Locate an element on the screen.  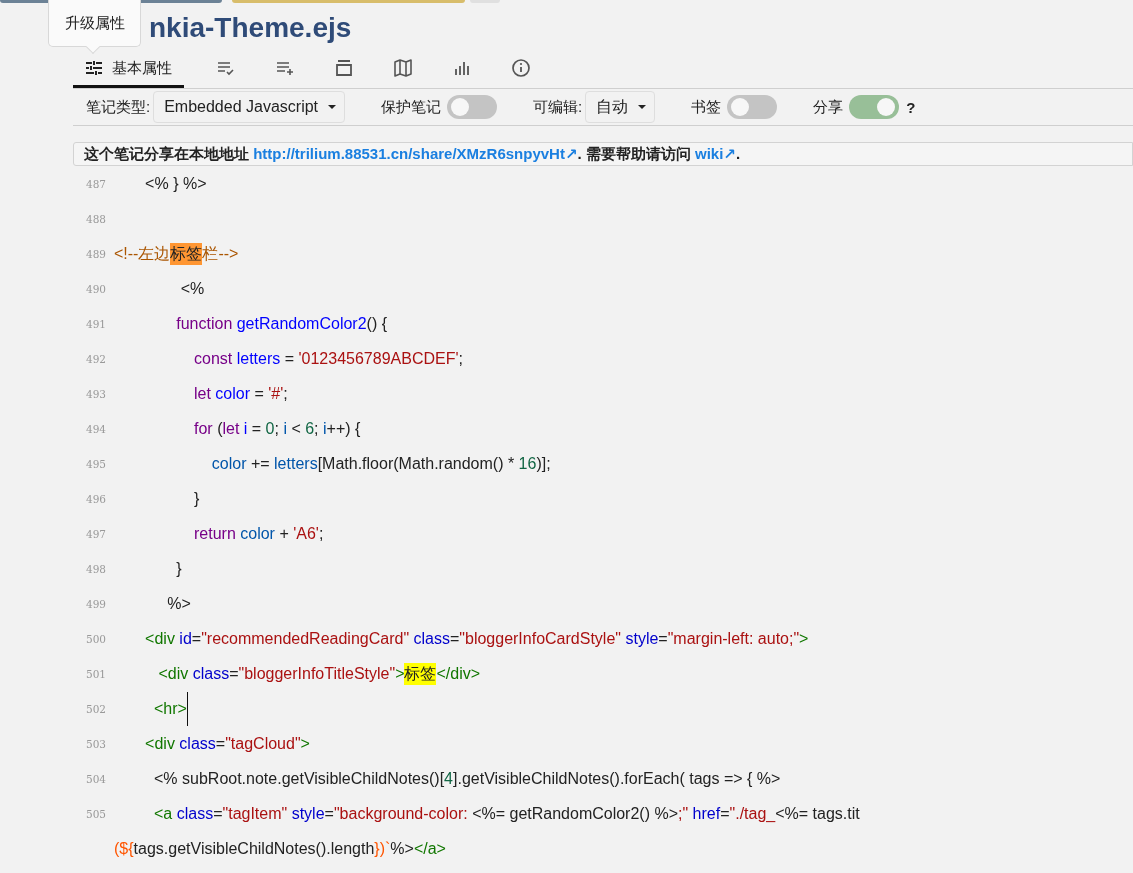
field-label: 笔记类型: is located at coordinates (118, 107).